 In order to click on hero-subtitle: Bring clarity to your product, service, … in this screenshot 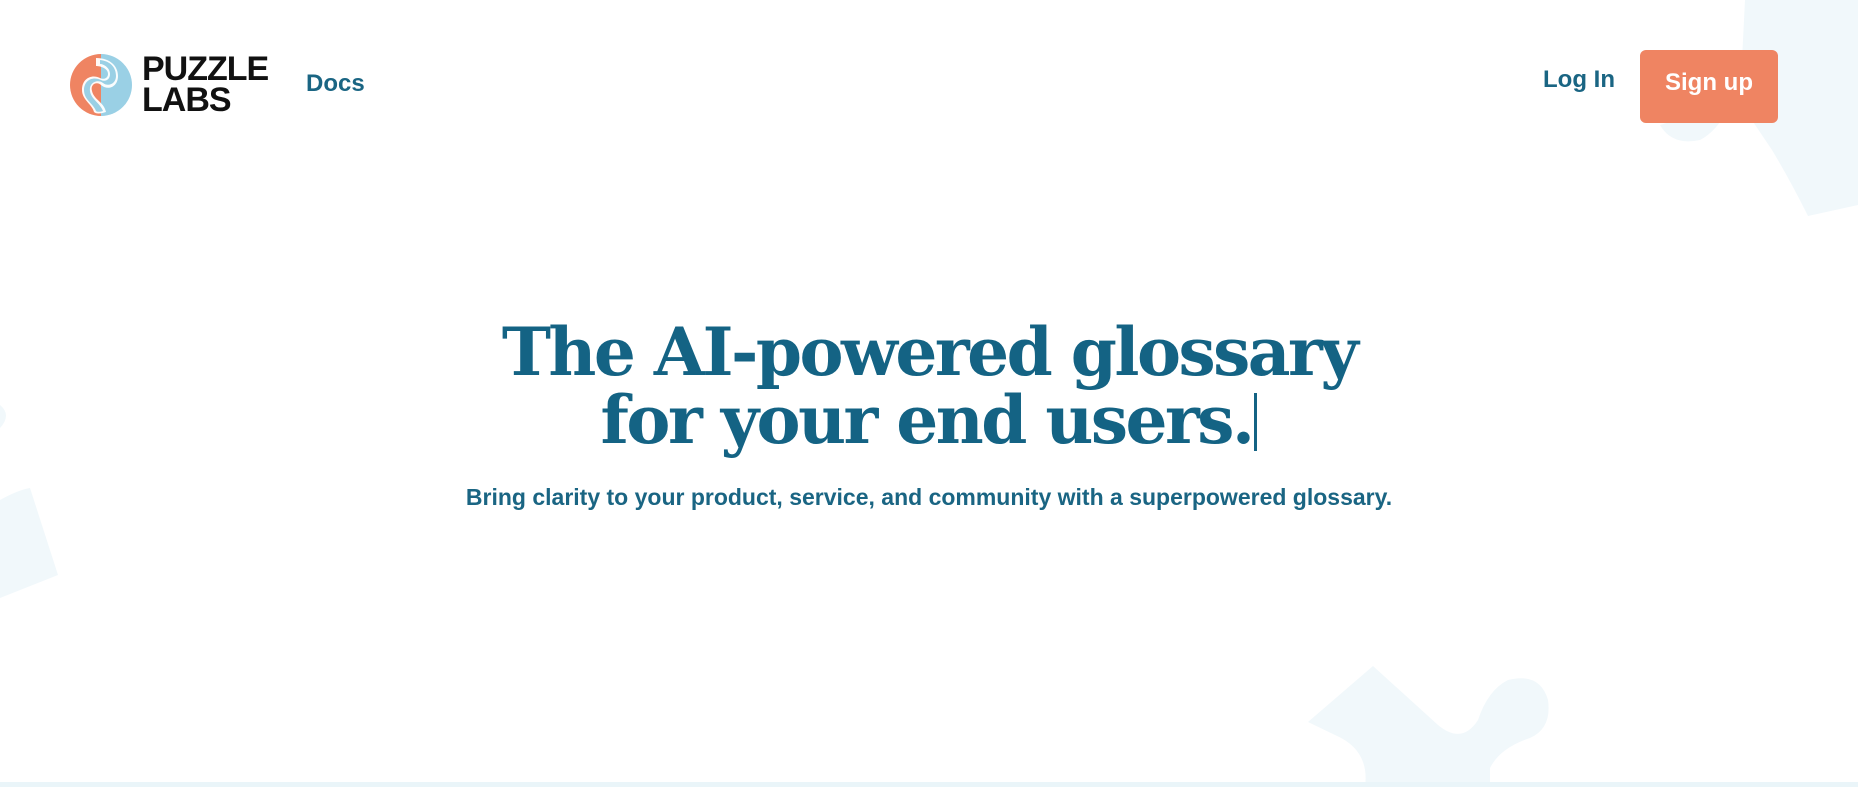, I will do `click(929, 497)`.